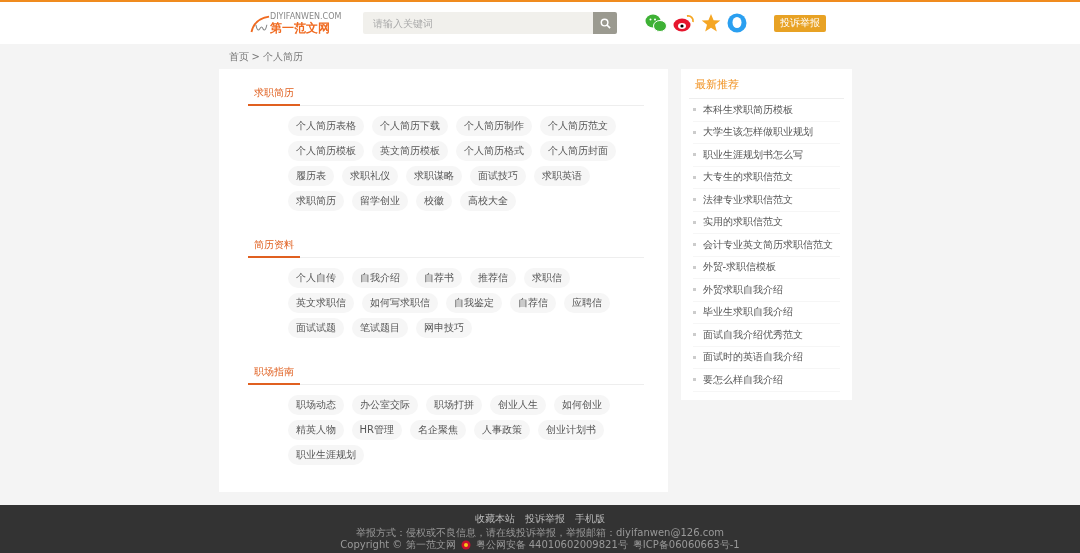  Describe the element at coordinates (711, 23) in the screenshot. I see `star-icon` at that location.